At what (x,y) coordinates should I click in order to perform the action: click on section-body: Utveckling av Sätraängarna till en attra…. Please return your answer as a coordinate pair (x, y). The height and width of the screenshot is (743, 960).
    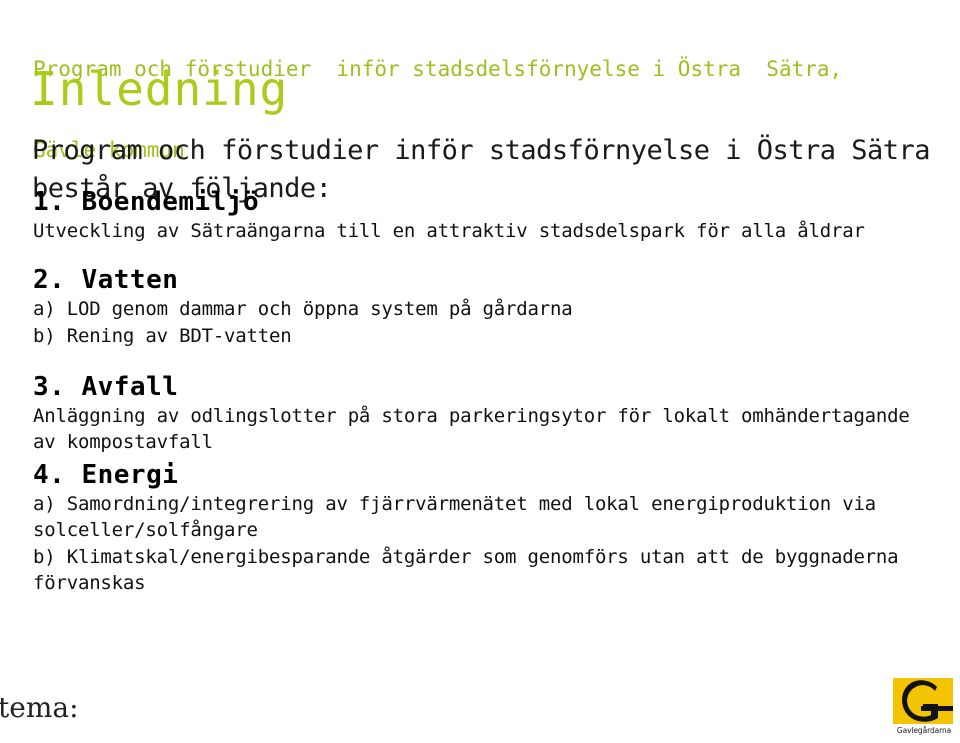
    Looking at the image, I should click on (449, 231).